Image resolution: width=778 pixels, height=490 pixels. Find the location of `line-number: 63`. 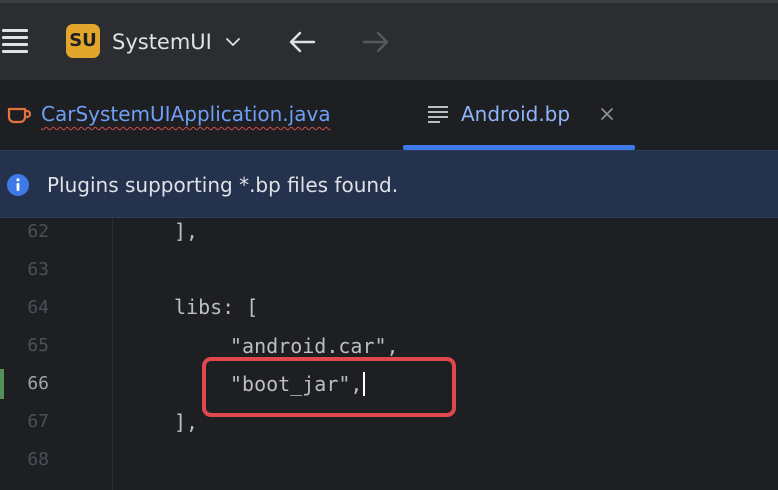

line-number: 63 is located at coordinates (38, 269).